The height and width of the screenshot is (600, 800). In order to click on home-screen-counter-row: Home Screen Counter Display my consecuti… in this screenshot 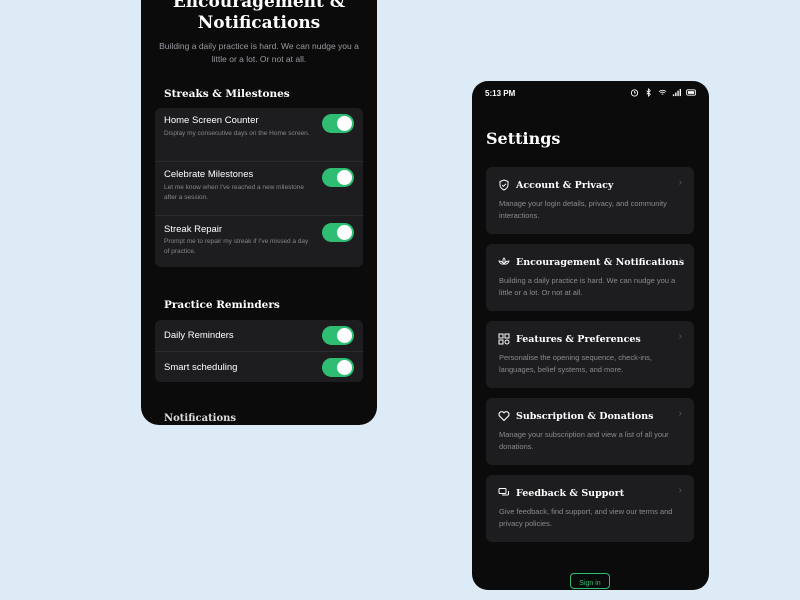, I will do `click(259, 135)`.